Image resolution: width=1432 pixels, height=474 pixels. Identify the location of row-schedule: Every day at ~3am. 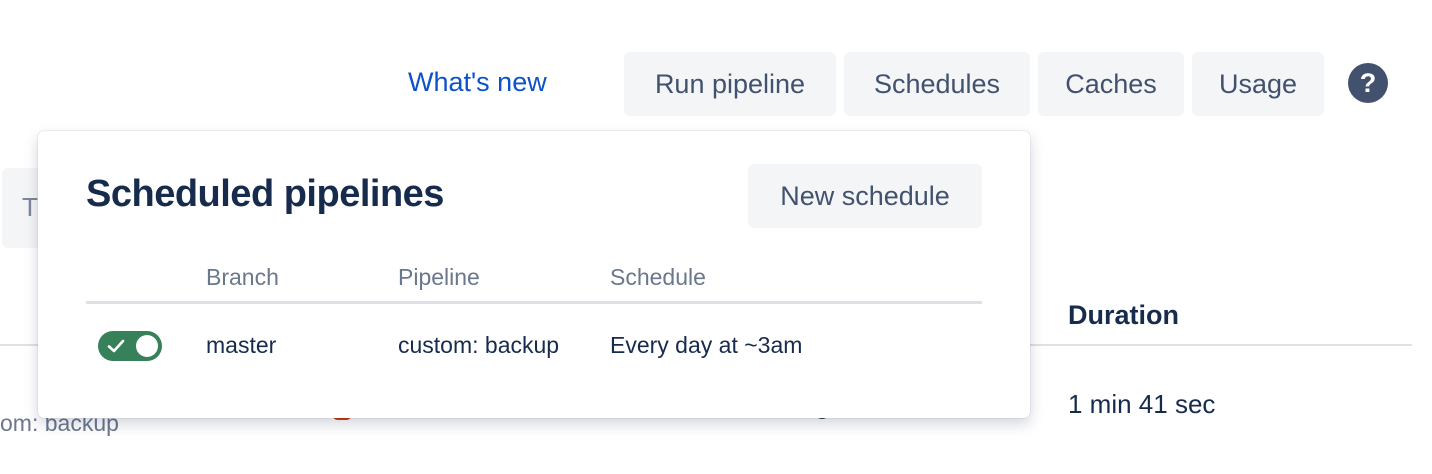
(706, 345).